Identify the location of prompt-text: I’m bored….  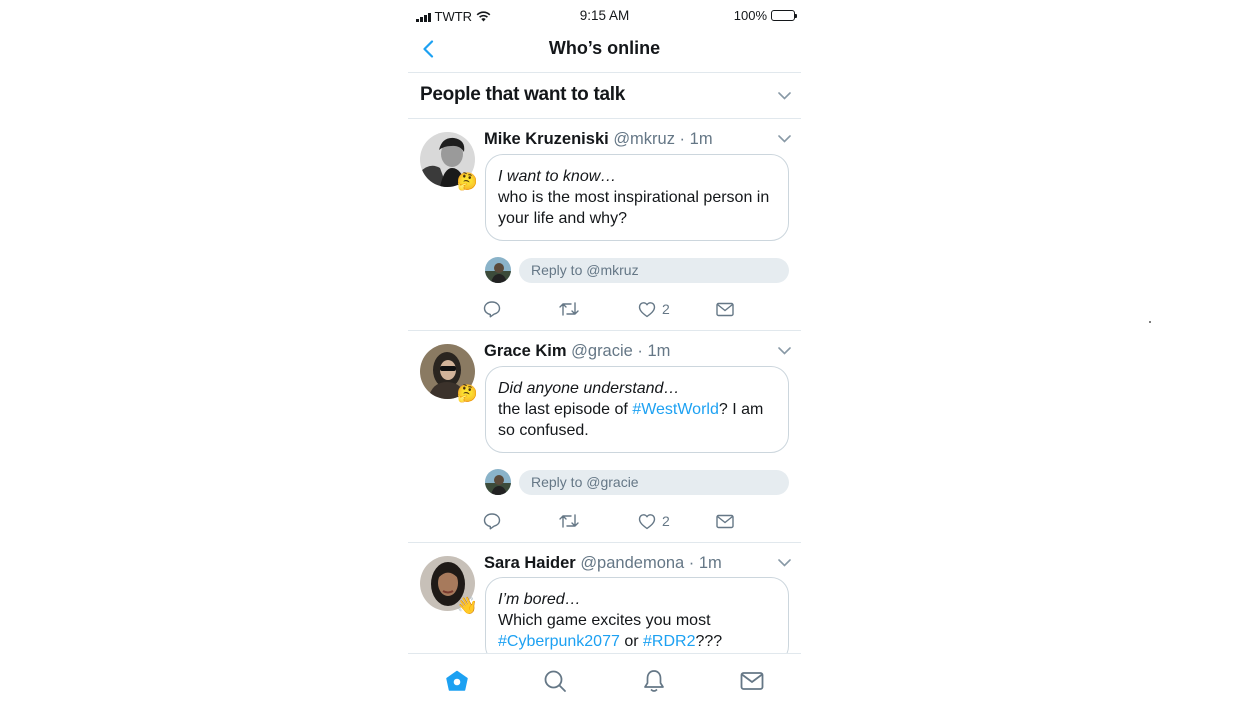
(539, 599).